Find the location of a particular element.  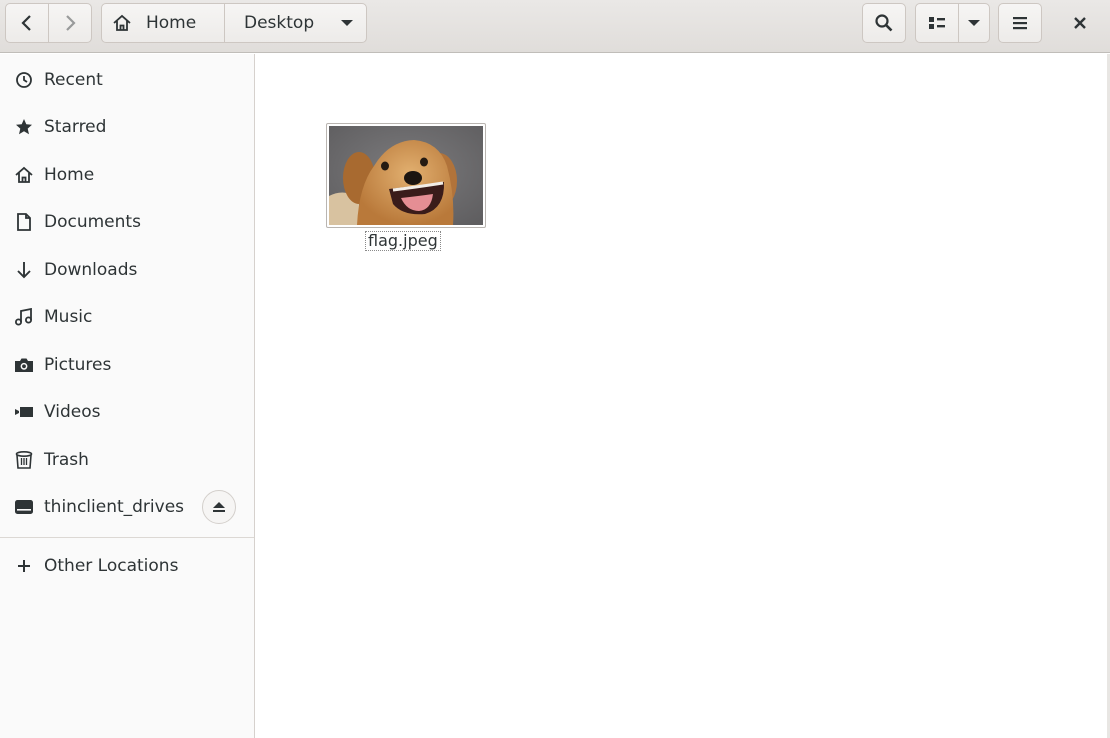

sidebar-item-label: Pictures is located at coordinates (78, 365).